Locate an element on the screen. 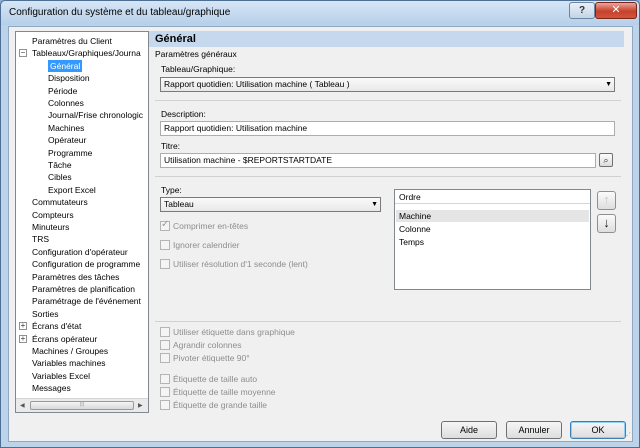 The image size is (640, 448). scroll-thumb: ⦙⦙⦙ is located at coordinates (82, 405).